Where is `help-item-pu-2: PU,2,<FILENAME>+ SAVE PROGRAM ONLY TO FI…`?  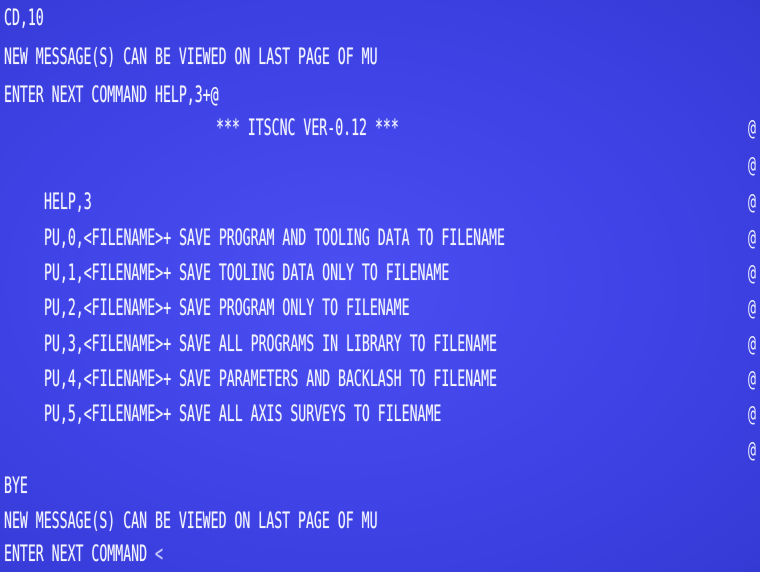 help-item-pu-2: PU,2,<FILENAME>+ SAVE PROGRAM ONLY TO FI… is located at coordinates (227, 308).